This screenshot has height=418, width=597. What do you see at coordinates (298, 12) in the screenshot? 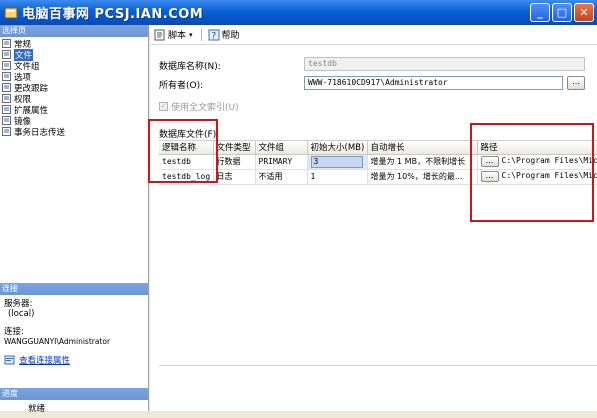
I see `title-bar: 电脑百事网 PCSJ.IAN.COM _ □ ✕` at bounding box center [298, 12].